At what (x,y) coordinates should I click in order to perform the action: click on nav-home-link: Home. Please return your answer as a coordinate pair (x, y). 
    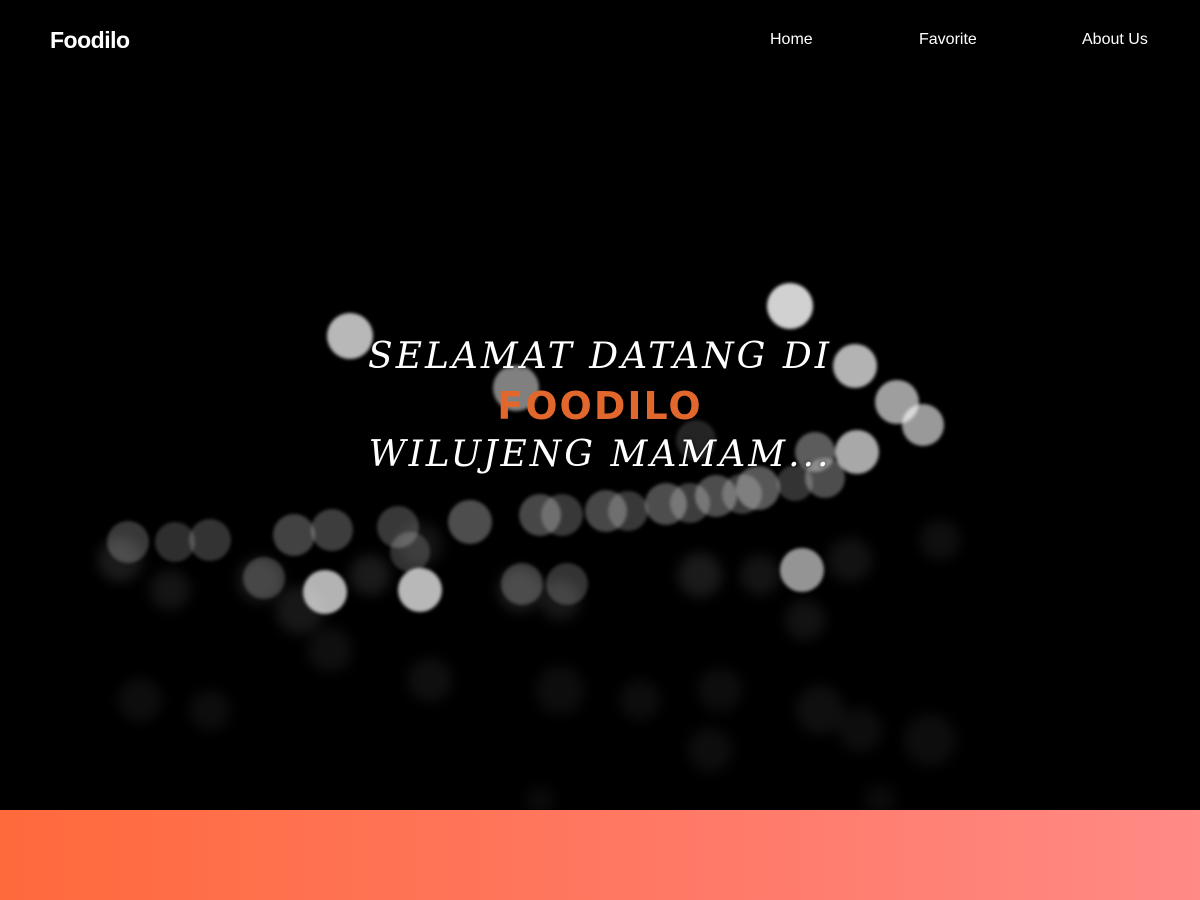
    Looking at the image, I should click on (791, 40).